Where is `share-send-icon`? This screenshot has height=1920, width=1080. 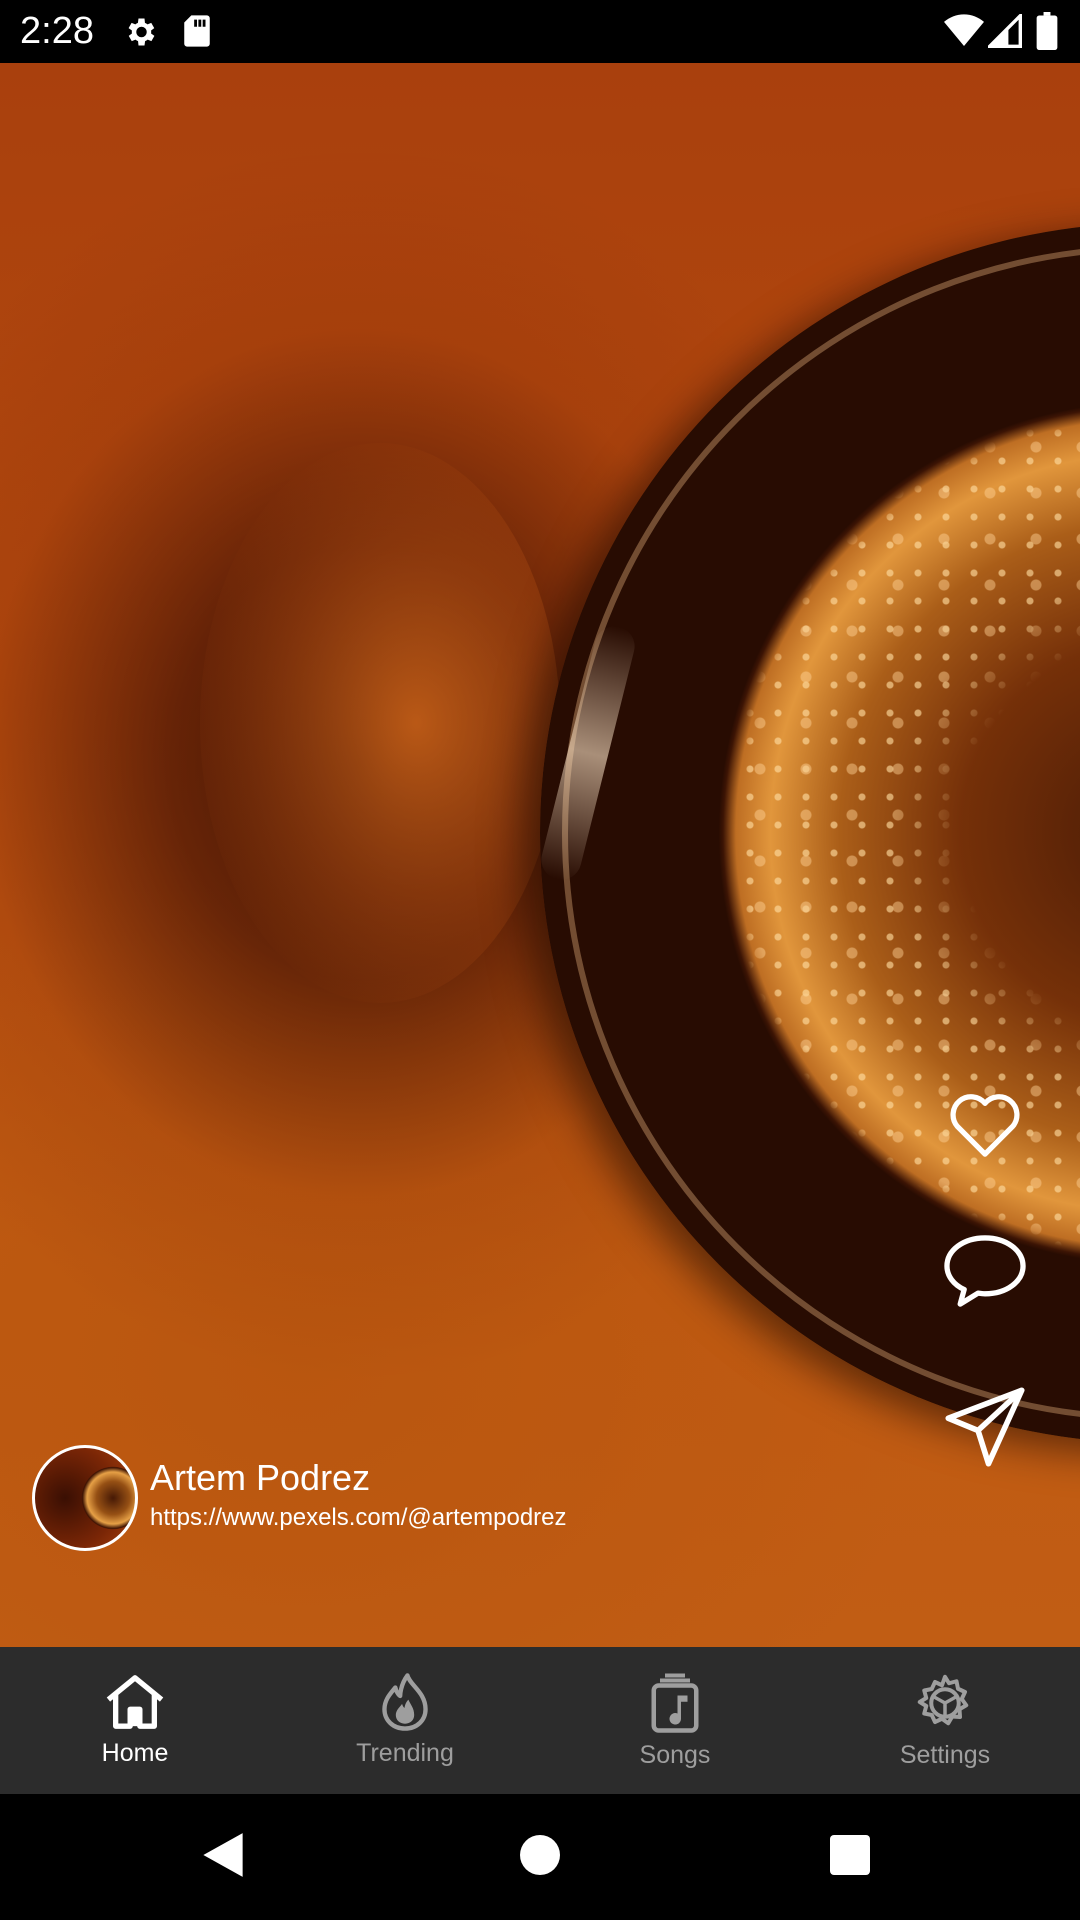 share-send-icon is located at coordinates (985, 1429).